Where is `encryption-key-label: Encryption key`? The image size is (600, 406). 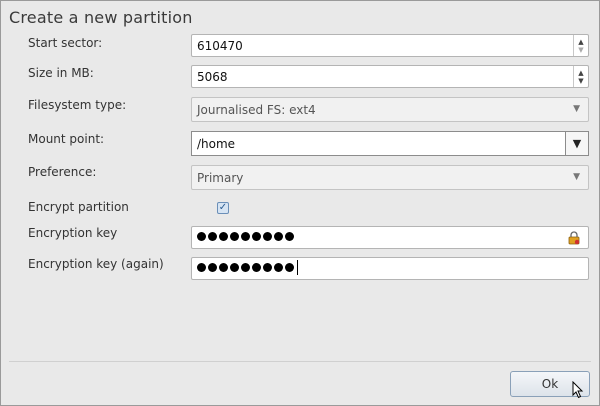
encryption-key-label: Encryption key is located at coordinates (73, 233).